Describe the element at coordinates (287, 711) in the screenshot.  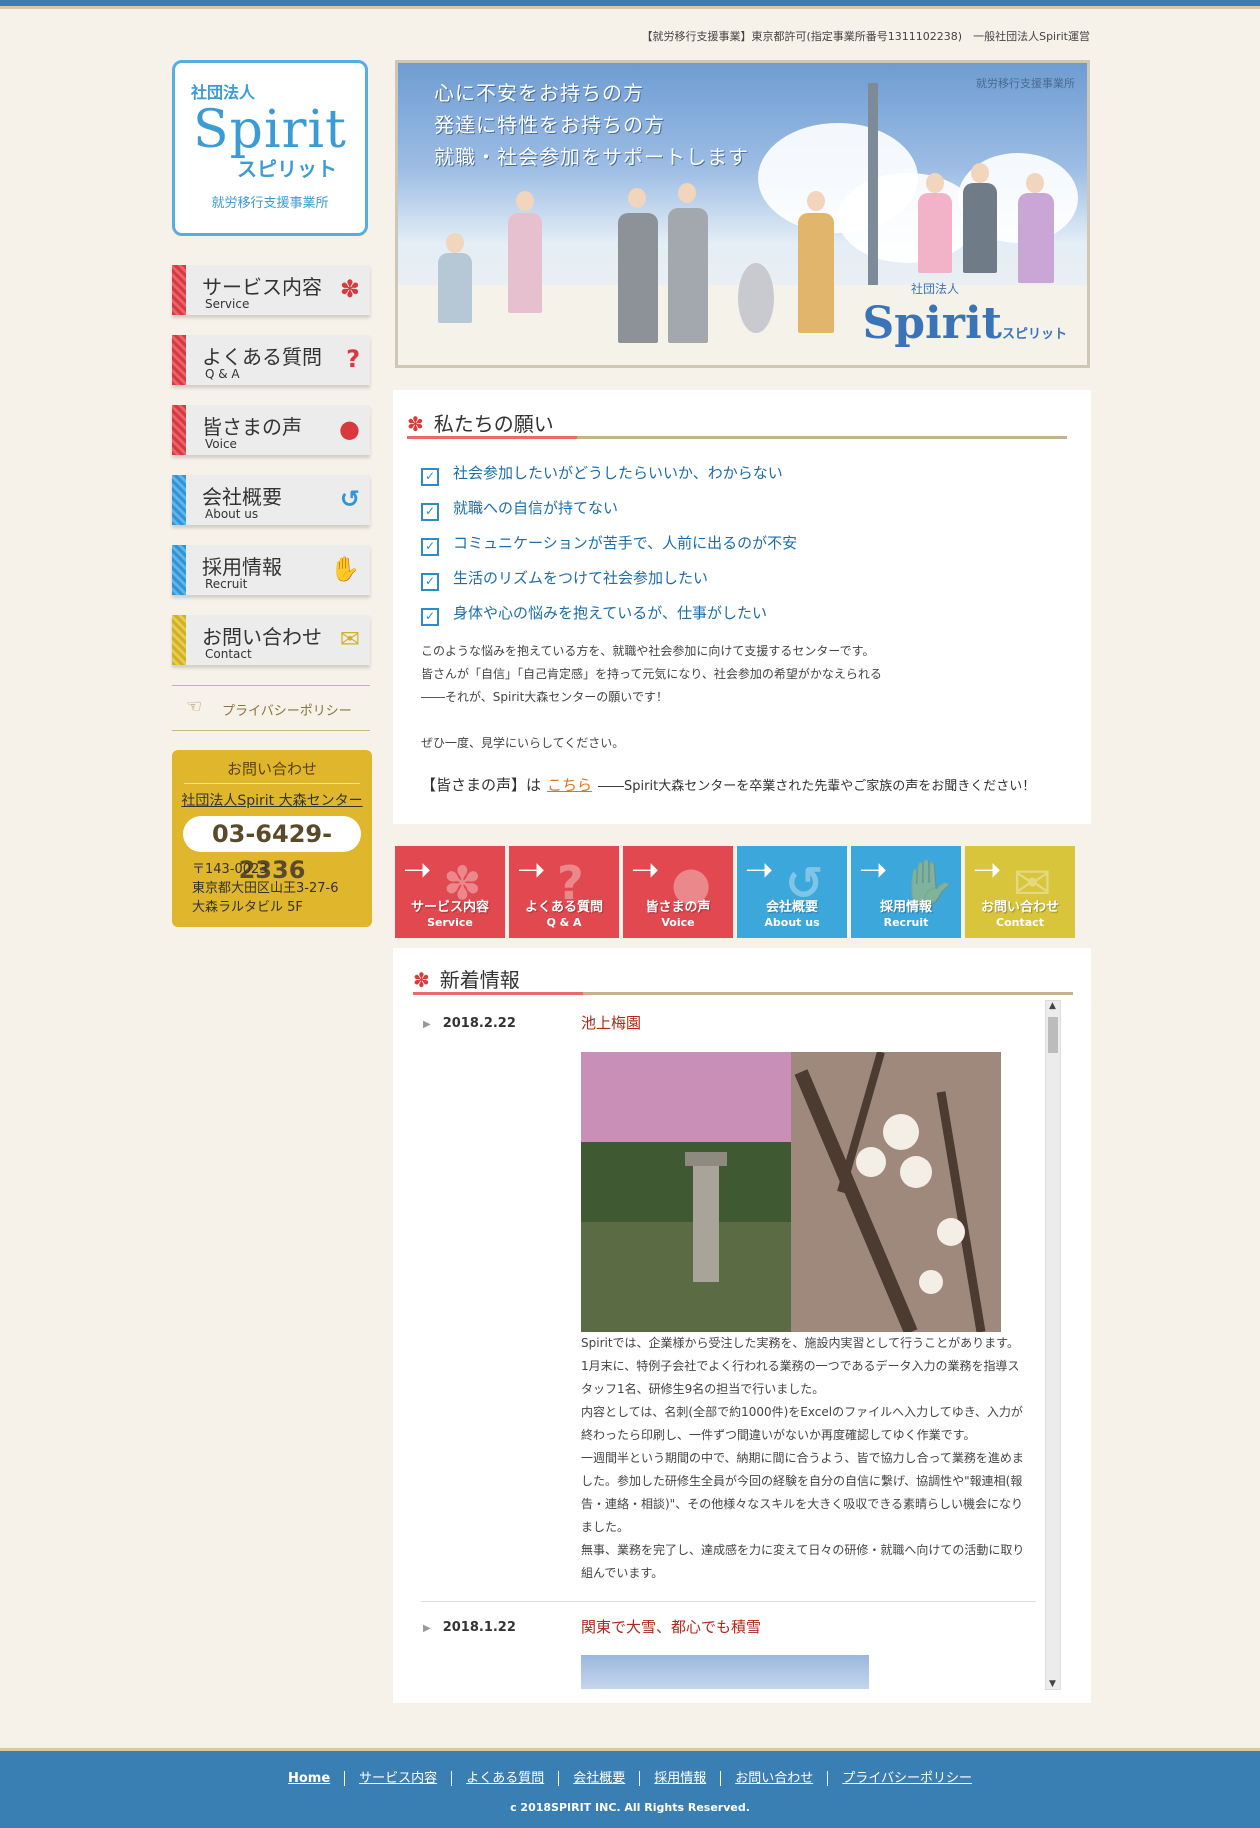
I see `privacy-label: プライバシーポリシー` at that location.